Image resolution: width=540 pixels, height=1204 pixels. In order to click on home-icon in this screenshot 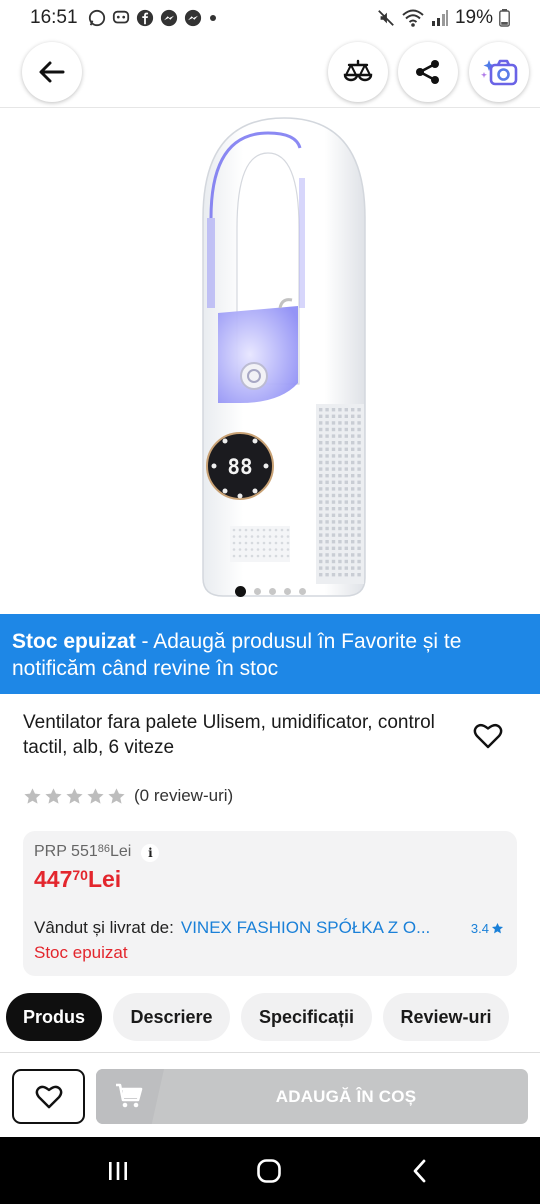, I will do `click(269, 1171)`.